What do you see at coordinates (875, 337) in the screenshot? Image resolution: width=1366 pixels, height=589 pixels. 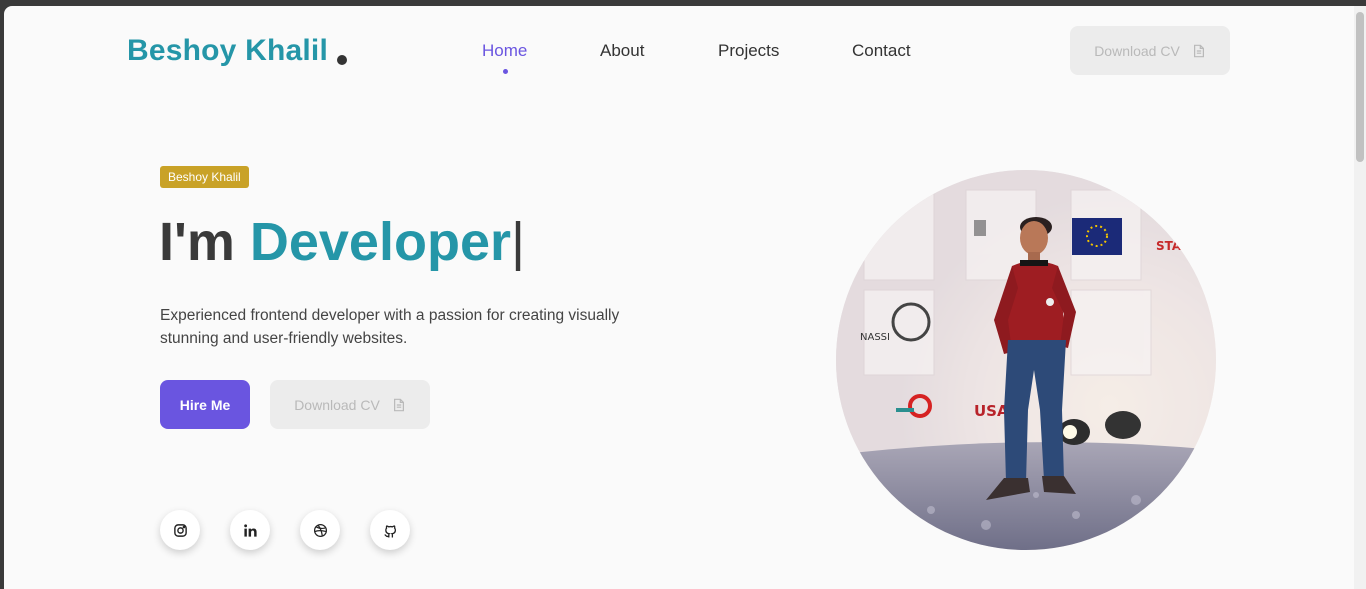 I see `svg-text: NASSI` at bounding box center [875, 337].